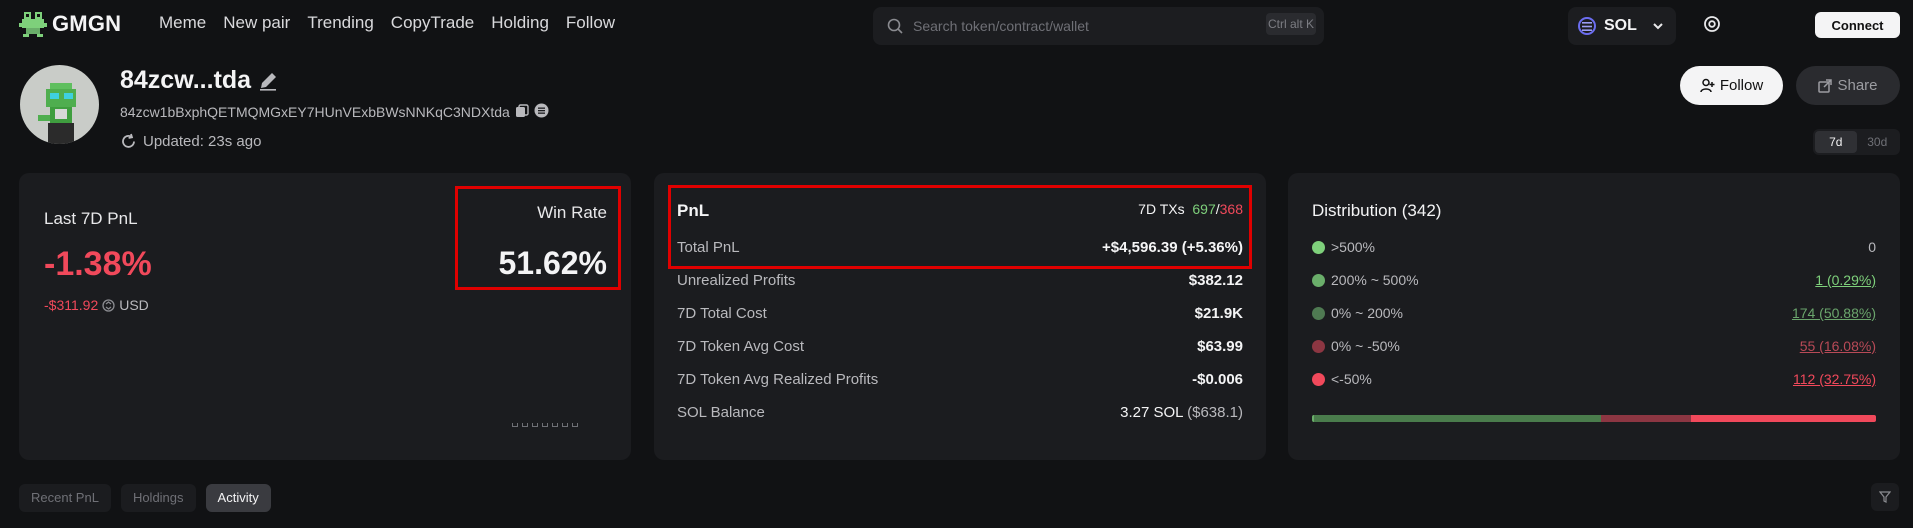 Image resolution: width=1913 pixels, height=528 pixels. I want to click on currency-switch: USD, so click(125, 305).